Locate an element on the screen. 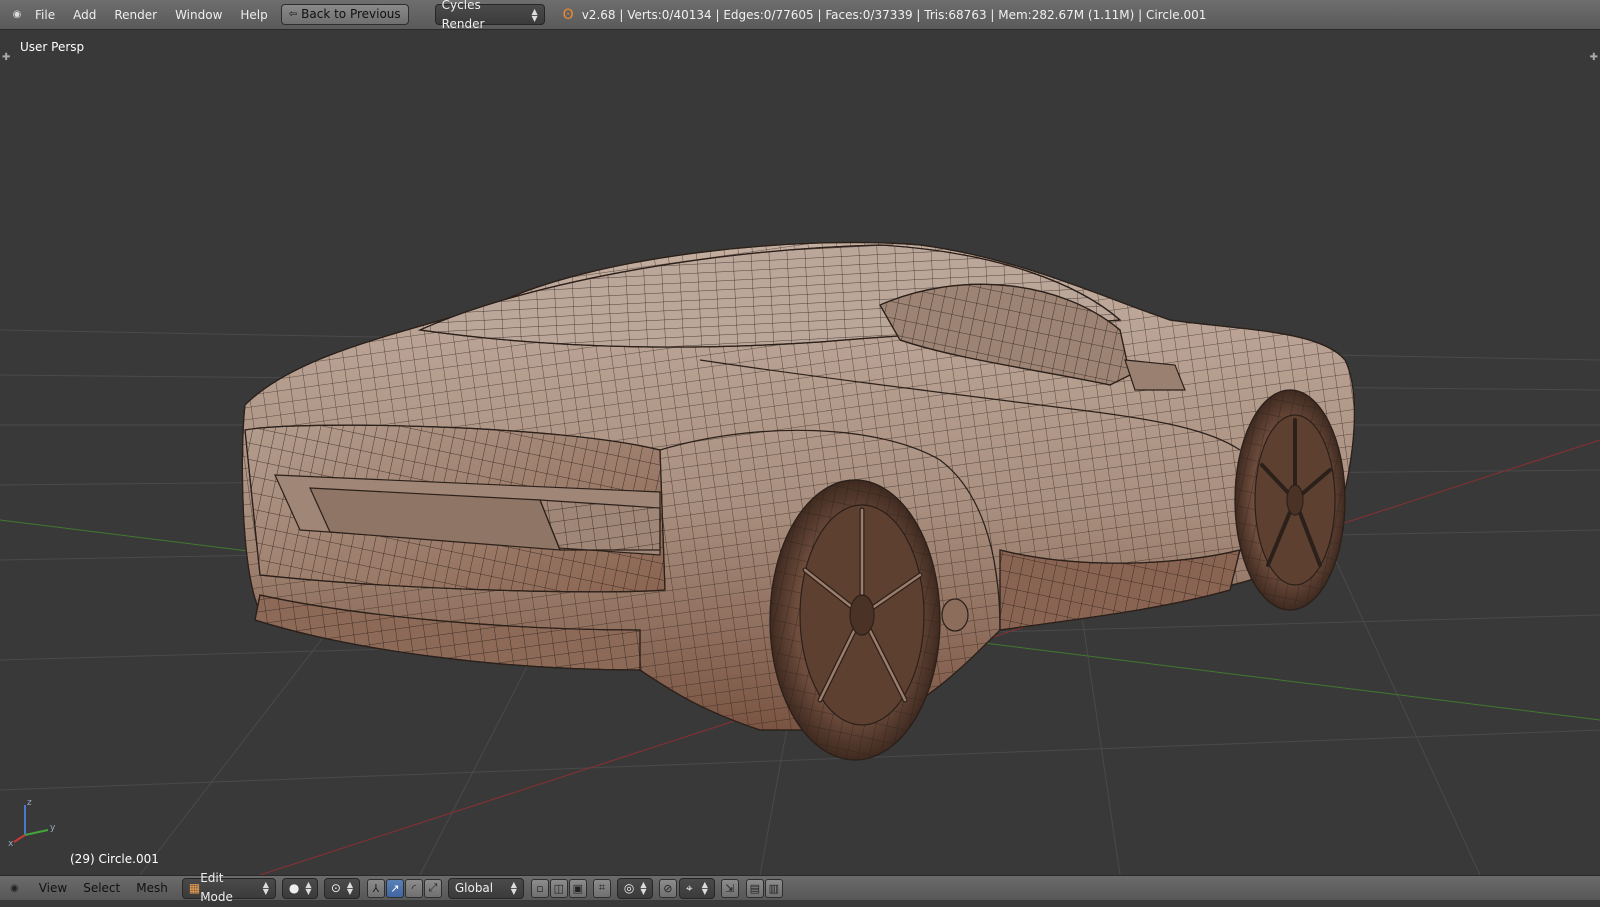 This screenshot has width=1600, height=907. active-object-label: (29) Circle.001 is located at coordinates (114, 859).